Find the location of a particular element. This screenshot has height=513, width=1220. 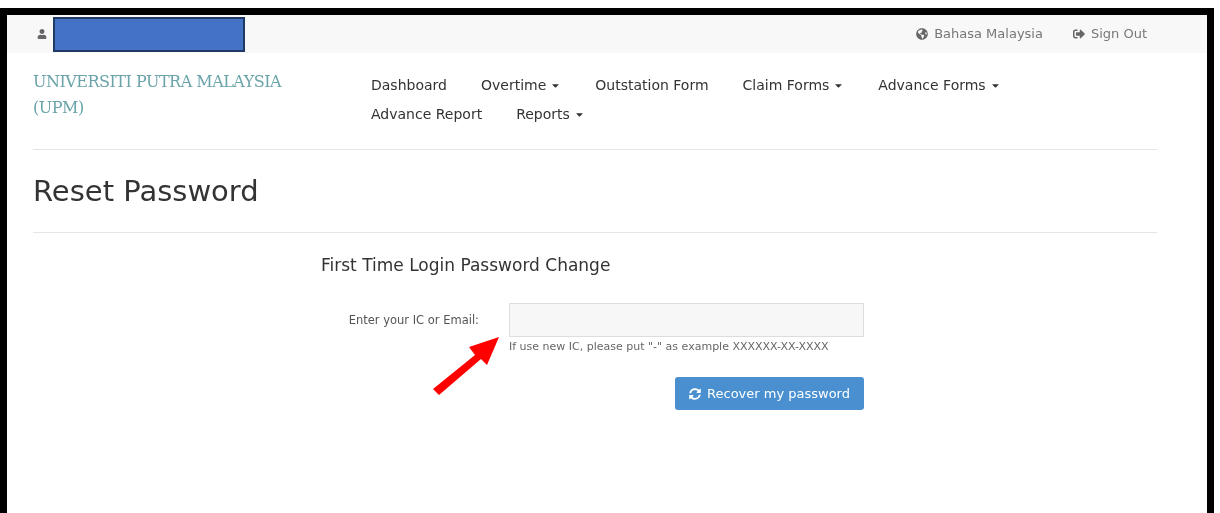

user-icon is located at coordinates (42, 34).